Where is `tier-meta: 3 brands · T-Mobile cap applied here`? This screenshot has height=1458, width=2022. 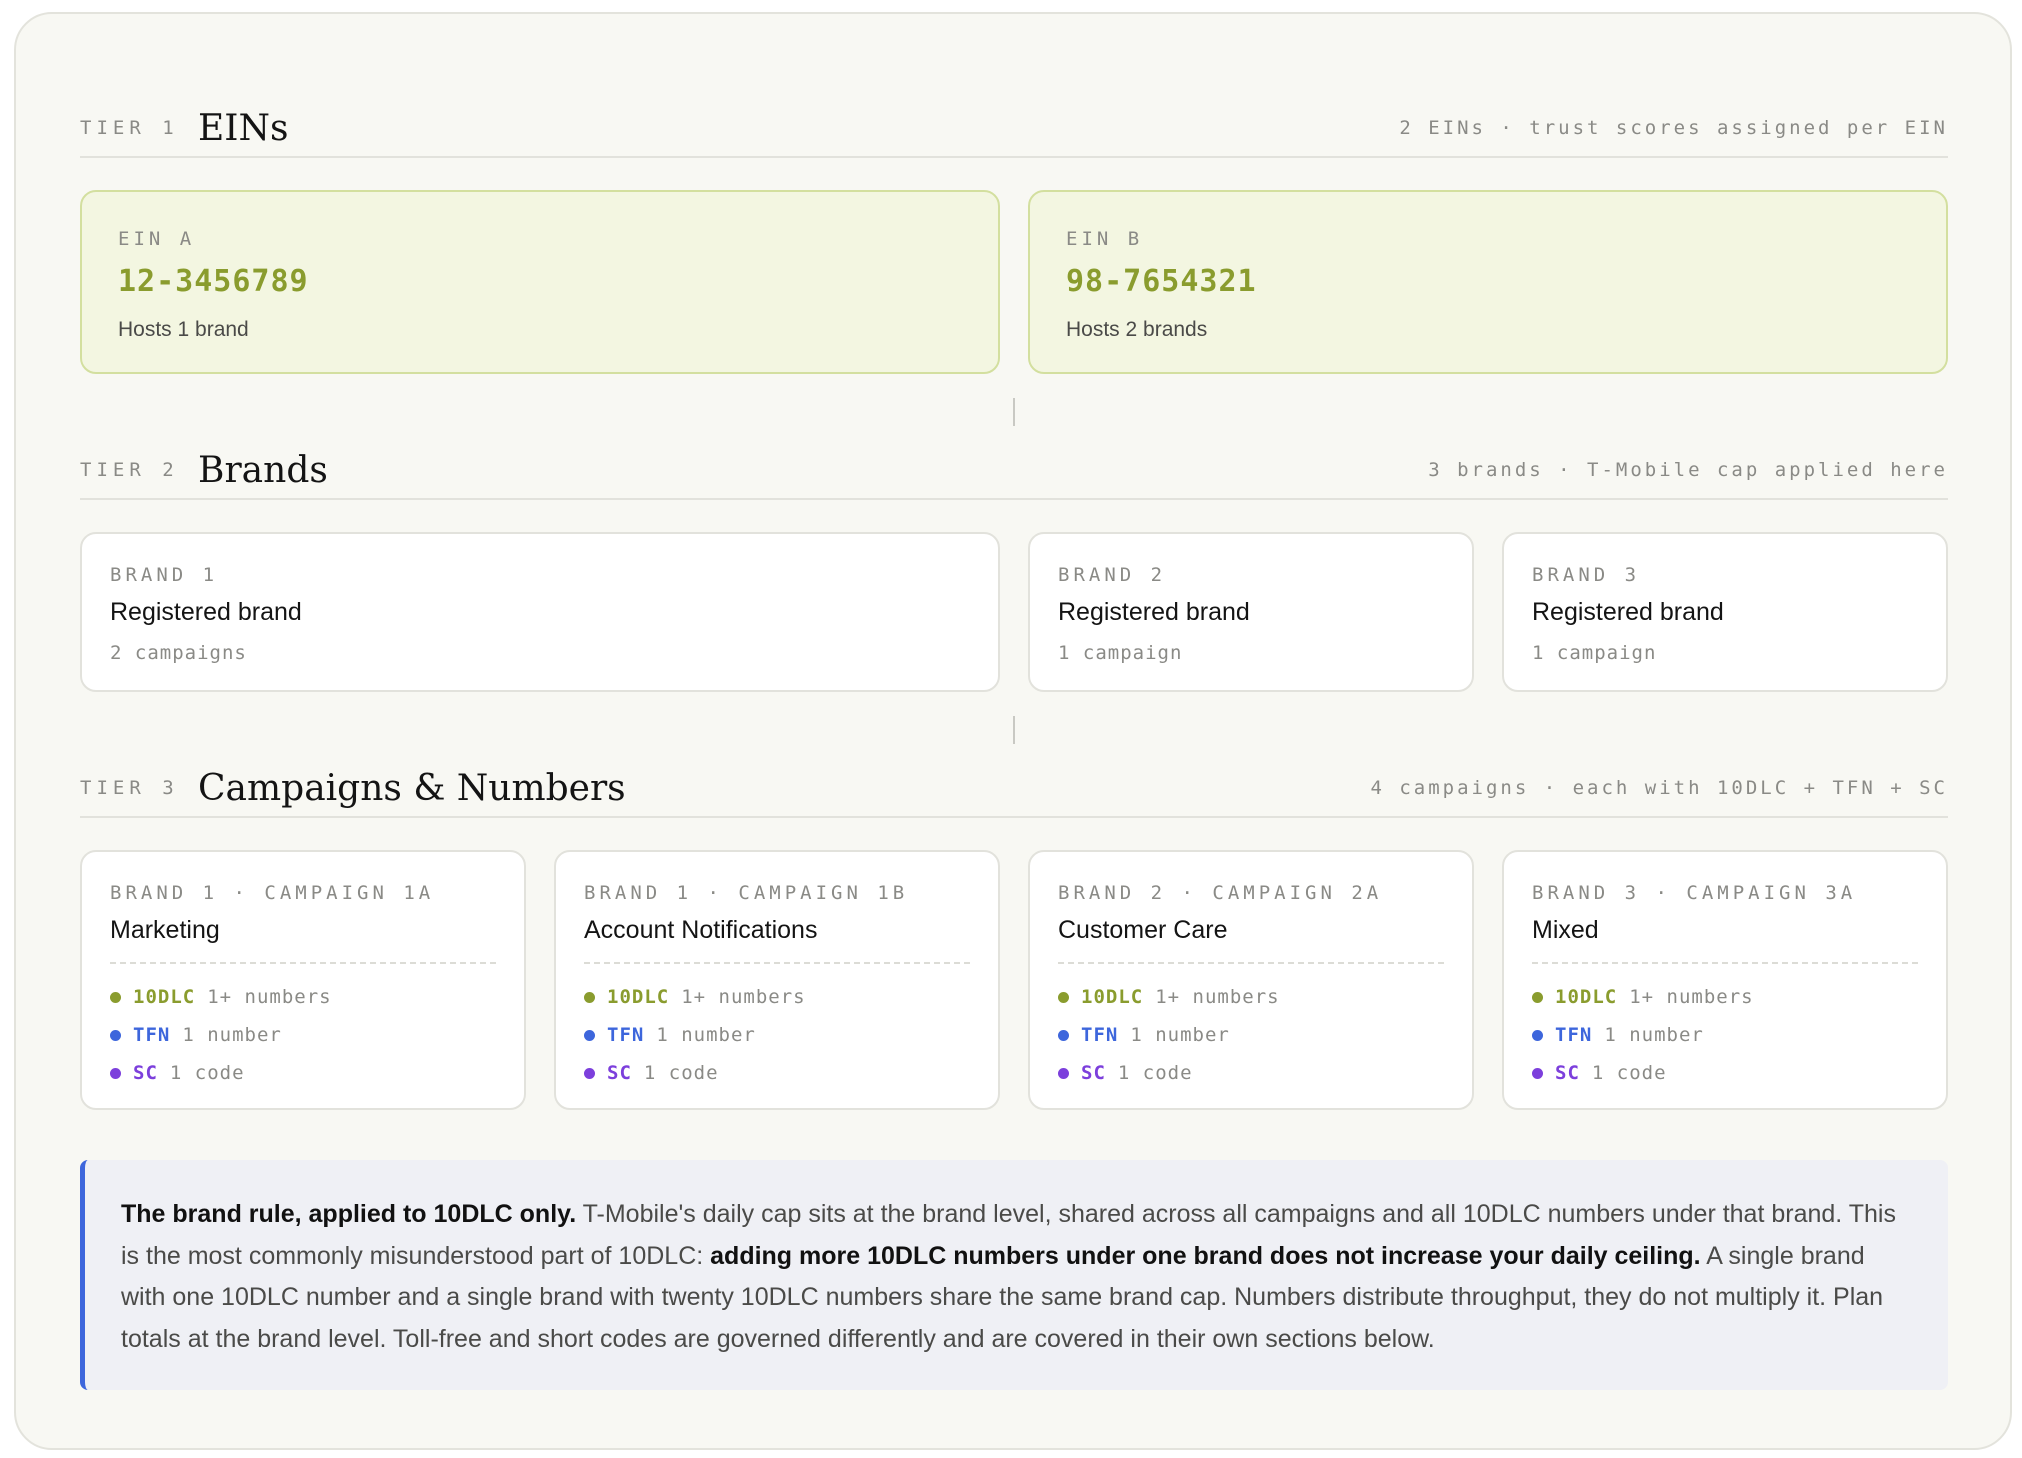
tier-meta: 3 brands · T-Mobile cap applied here is located at coordinates (1688, 470).